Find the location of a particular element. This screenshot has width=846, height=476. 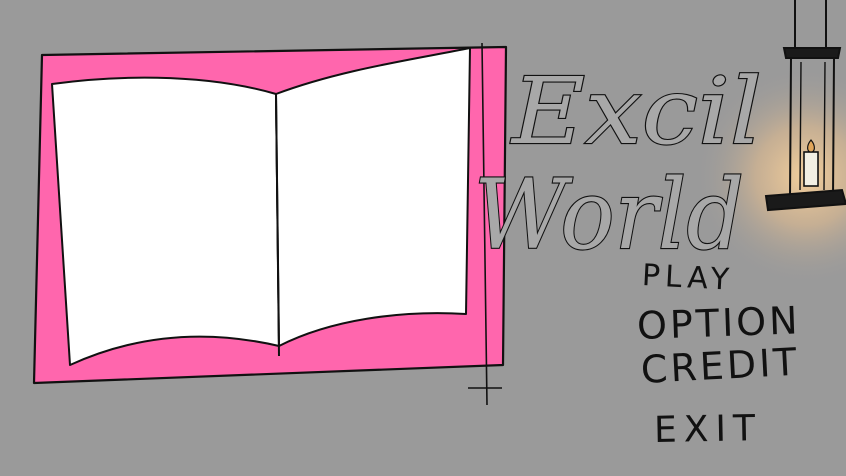

game-title-line2: World is located at coordinates (609, 215).